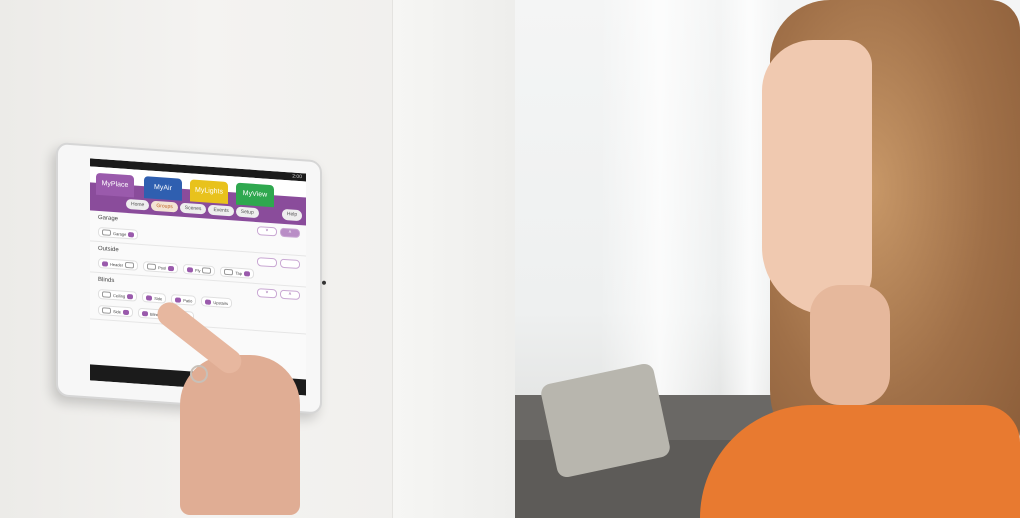 This screenshot has height=518, width=1020. I want to click on nav-events: Events, so click(221, 210).